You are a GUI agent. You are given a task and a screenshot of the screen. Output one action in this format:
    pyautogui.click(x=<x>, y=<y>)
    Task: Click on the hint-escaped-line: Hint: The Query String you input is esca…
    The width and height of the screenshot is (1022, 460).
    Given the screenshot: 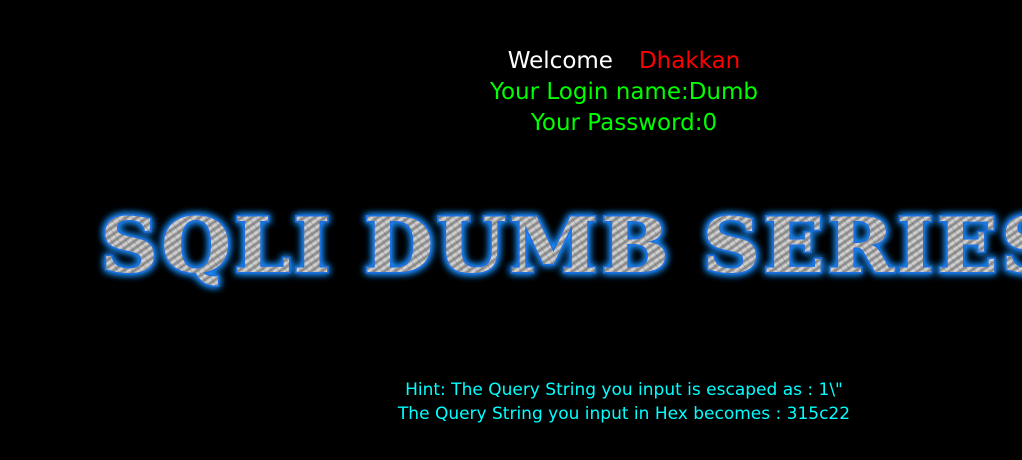 What is the action you would take?
    pyautogui.click(x=624, y=390)
    